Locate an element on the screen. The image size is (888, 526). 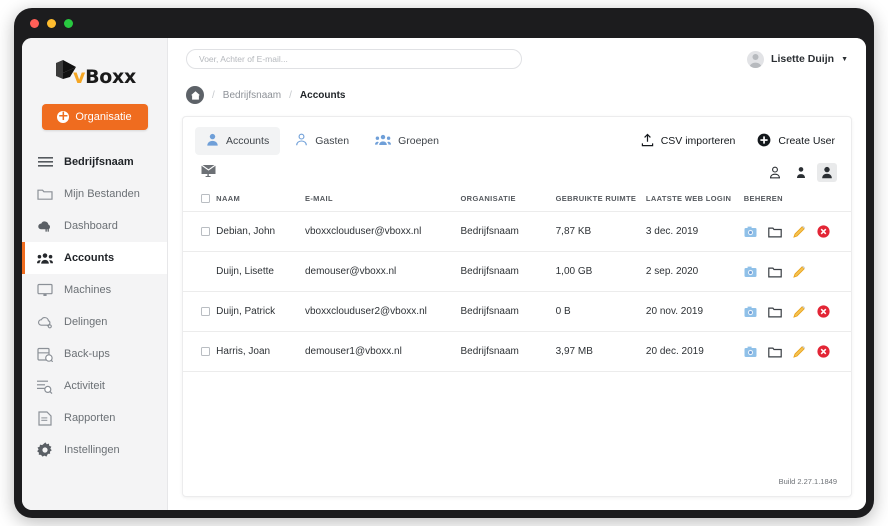
filter-user-outline-button is located at coordinates (775, 172).